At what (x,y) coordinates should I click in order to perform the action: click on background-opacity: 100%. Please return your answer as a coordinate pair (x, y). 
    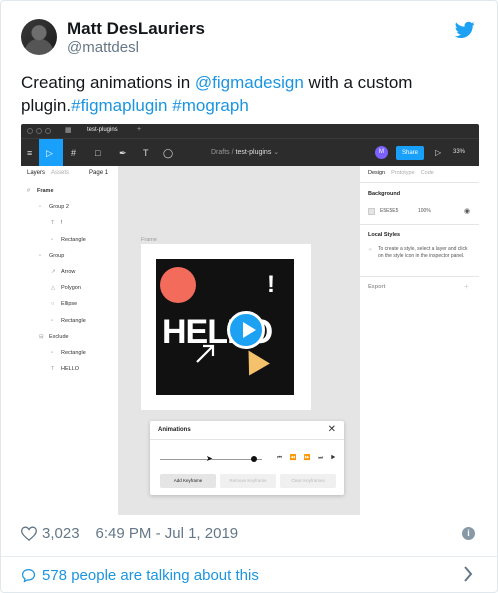
    Looking at the image, I should click on (424, 211).